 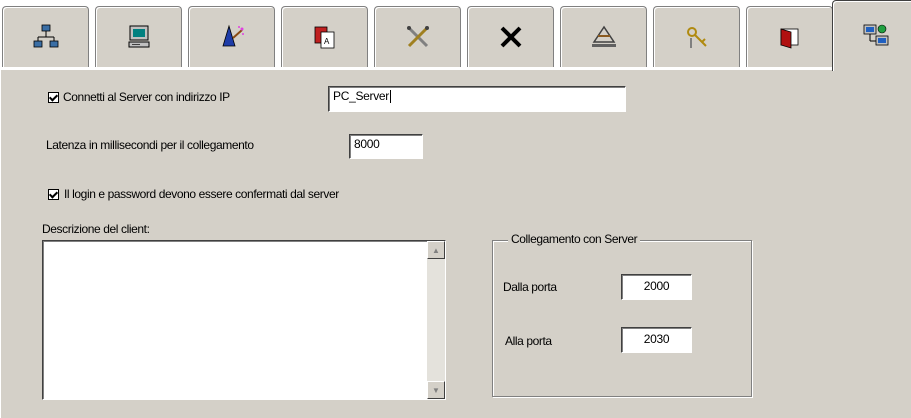 I want to click on tab-tools, so click(x=417, y=36).